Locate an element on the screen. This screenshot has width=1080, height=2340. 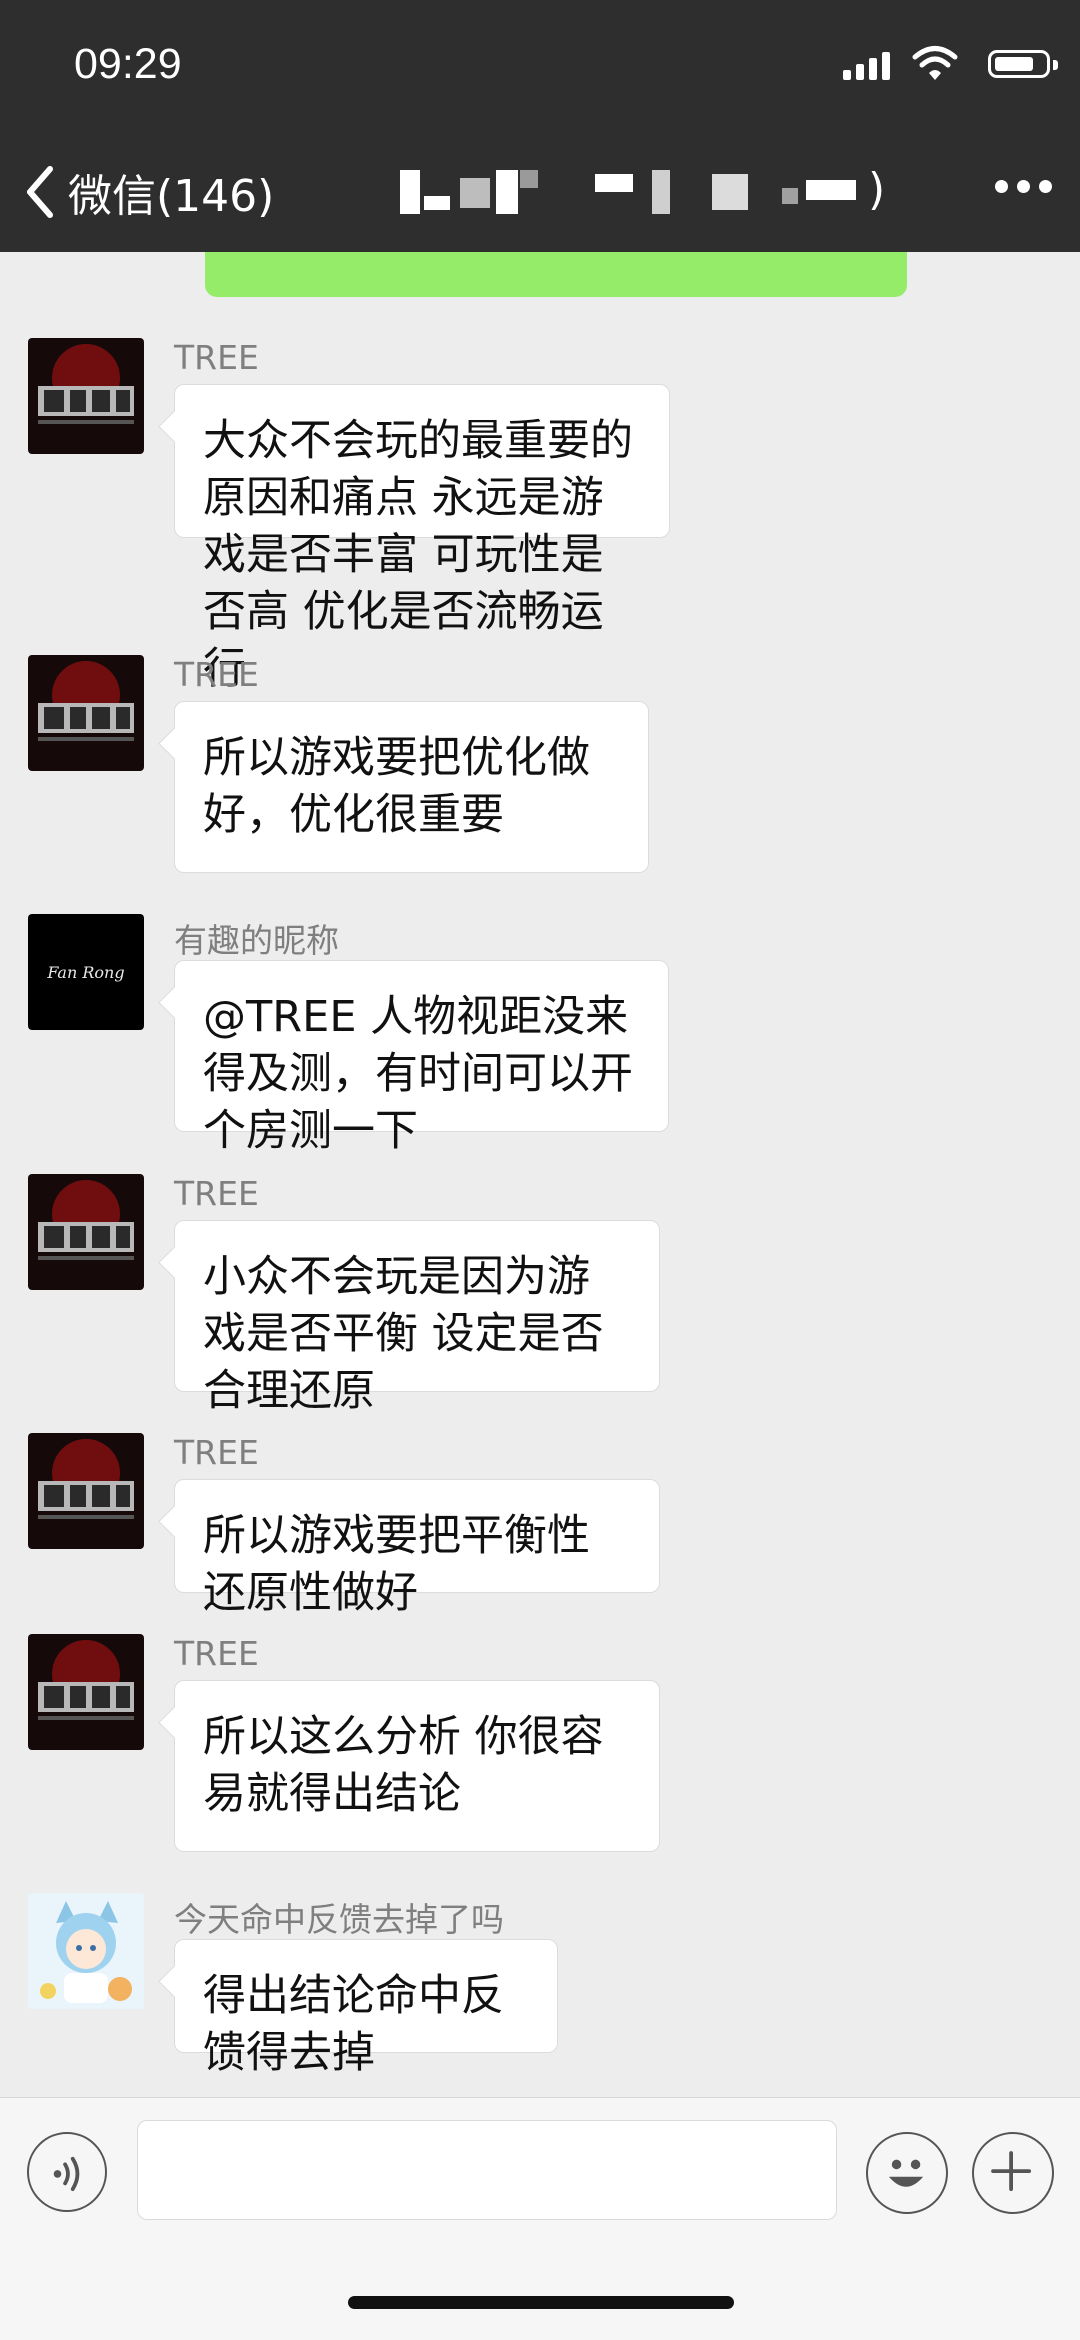
message-bubble: 所以这么分析 你很容易就得出结论 is located at coordinates (417, 1766).